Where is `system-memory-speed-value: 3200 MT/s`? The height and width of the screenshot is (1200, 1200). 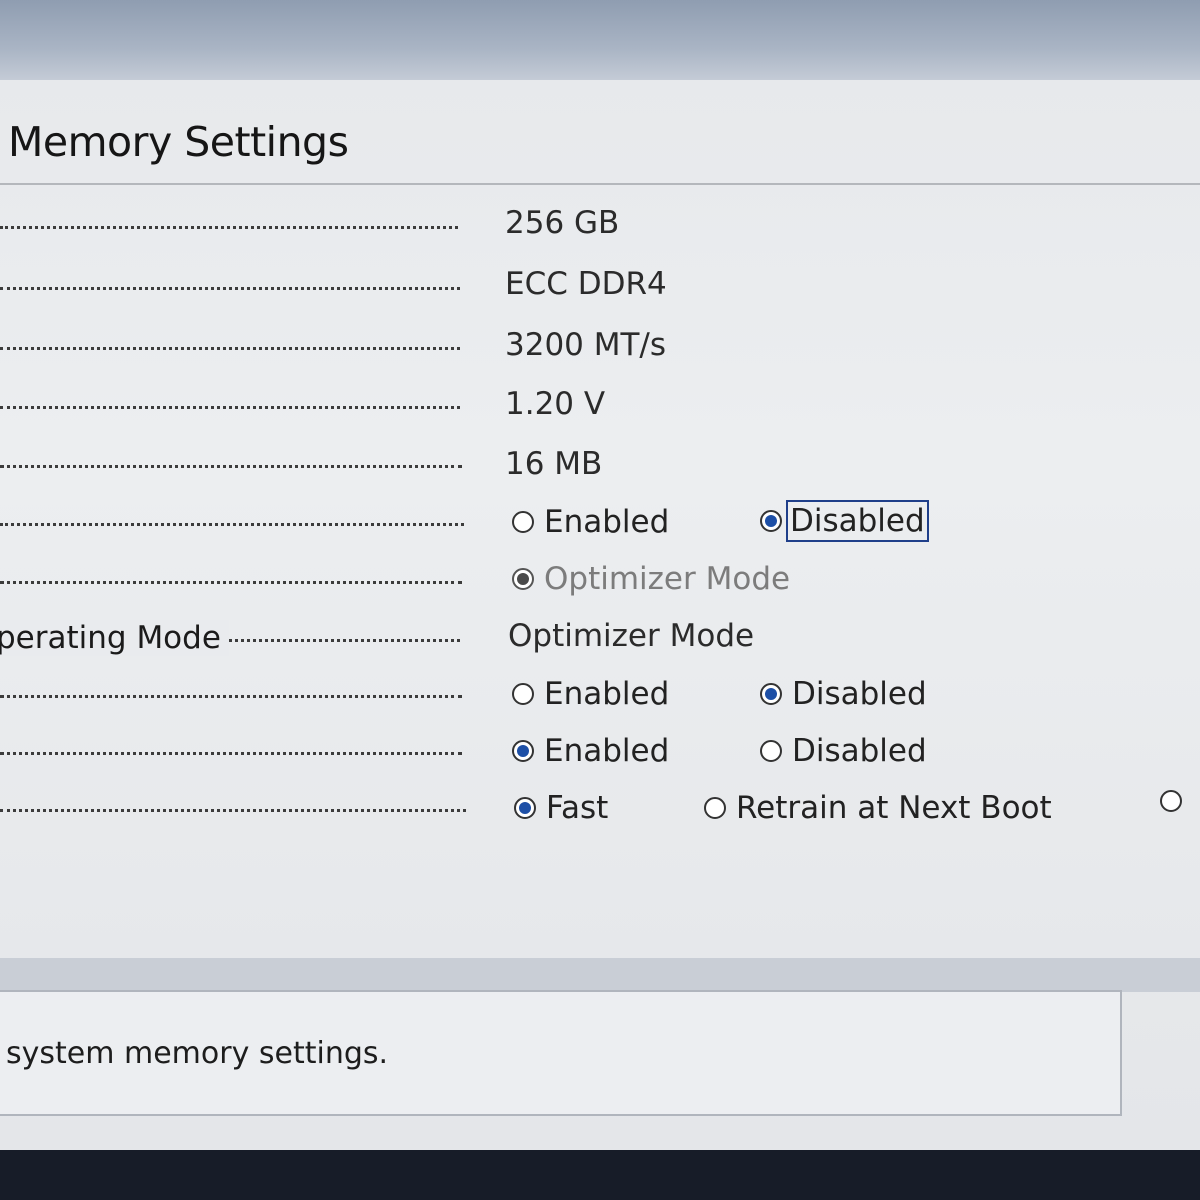 system-memory-speed-value: 3200 MT/s is located at coordinates (586, 345).